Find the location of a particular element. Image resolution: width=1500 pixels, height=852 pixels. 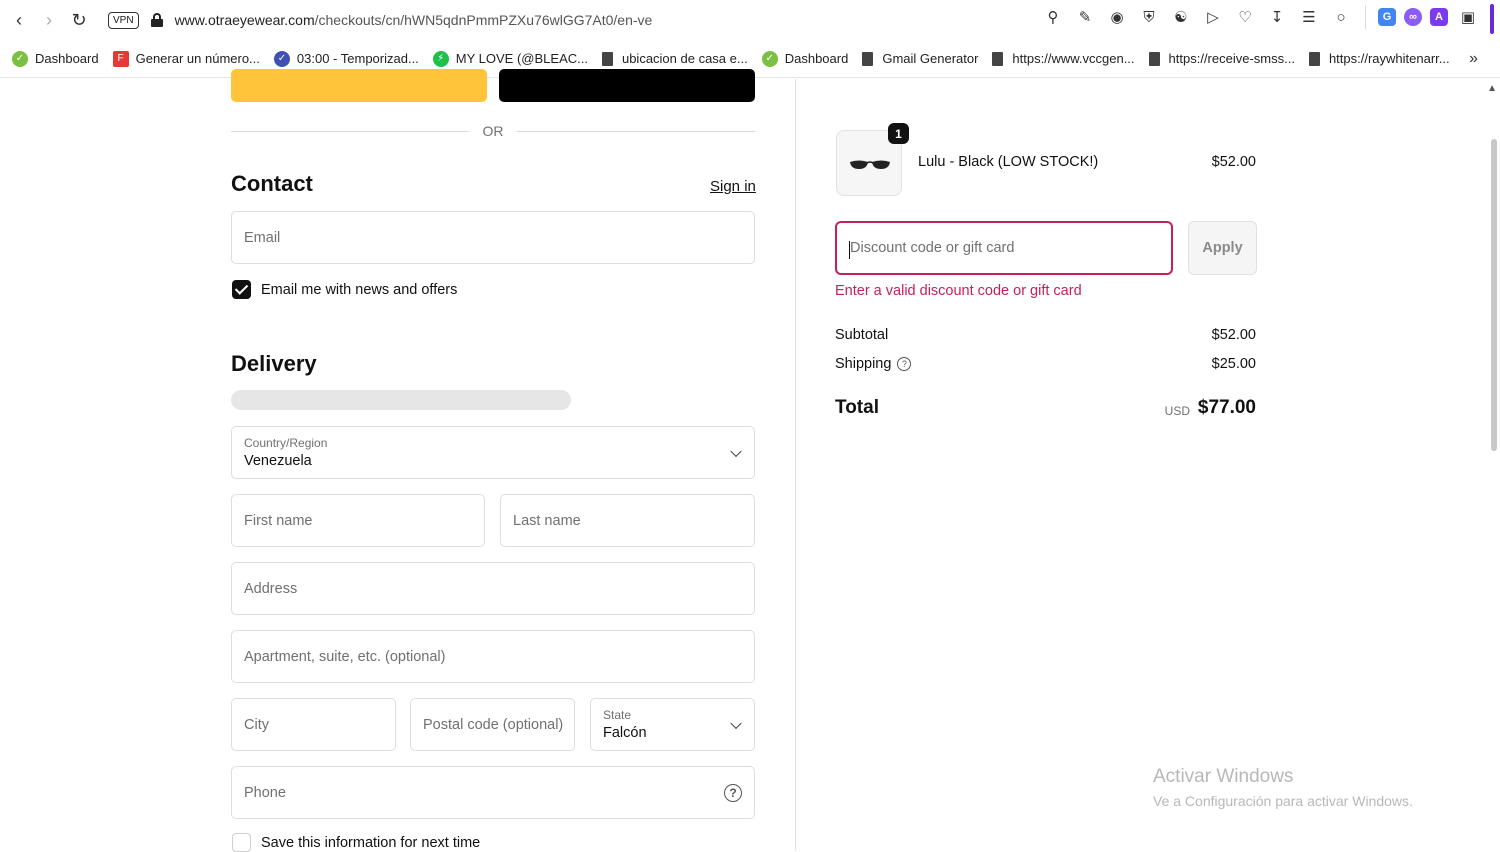

heart-icon: ♡ is located at coordinates (1245, 17).